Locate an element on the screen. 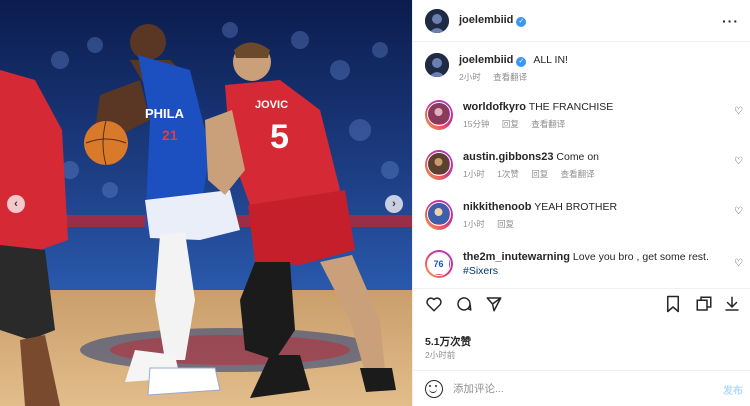 The image size is (750, 406). comment-input is located at coordinates (568, 388).